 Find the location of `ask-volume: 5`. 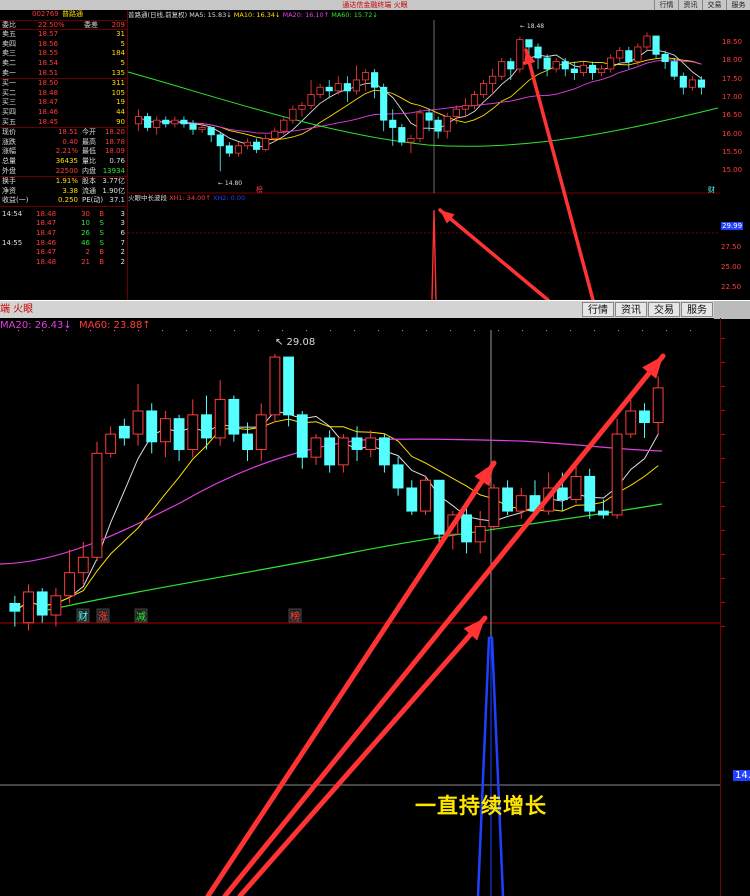

ask-volume: 5 is located at coordinates (122, 62).